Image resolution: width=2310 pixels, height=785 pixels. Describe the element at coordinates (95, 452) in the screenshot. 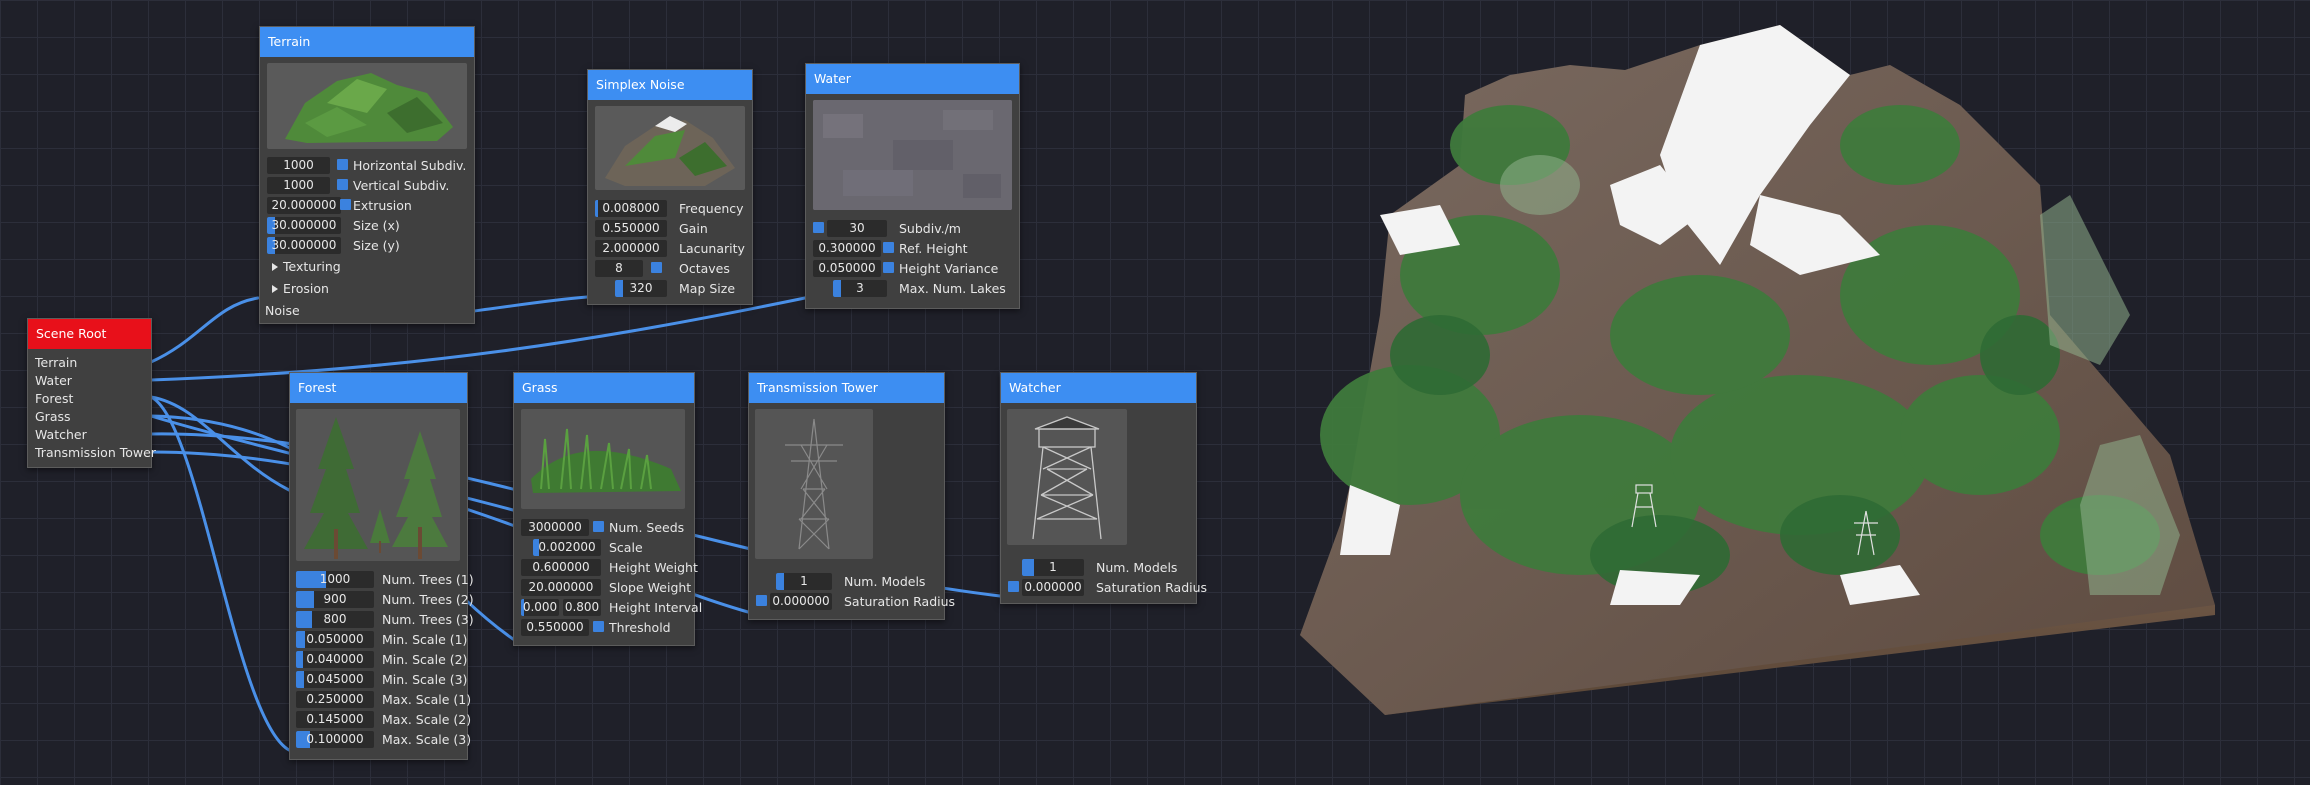

I see `output-transmission-tower: Transmission Tower` at that location.